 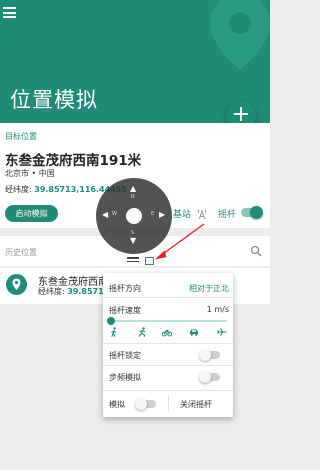 I want to click on bike-icon, so click(x=167, y=332).